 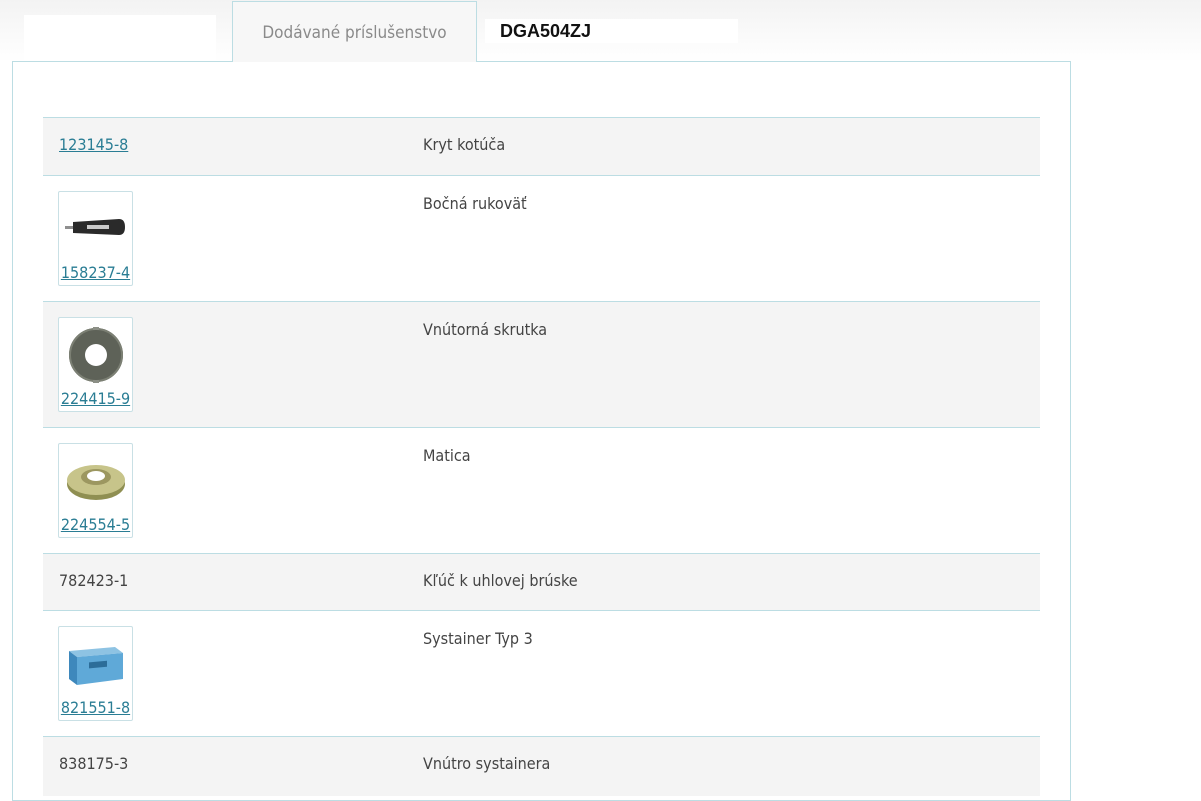 What do you see at coordinates (120, 38) in the screenshot?
I see `tab-blank` at bounding box center [120, 38].